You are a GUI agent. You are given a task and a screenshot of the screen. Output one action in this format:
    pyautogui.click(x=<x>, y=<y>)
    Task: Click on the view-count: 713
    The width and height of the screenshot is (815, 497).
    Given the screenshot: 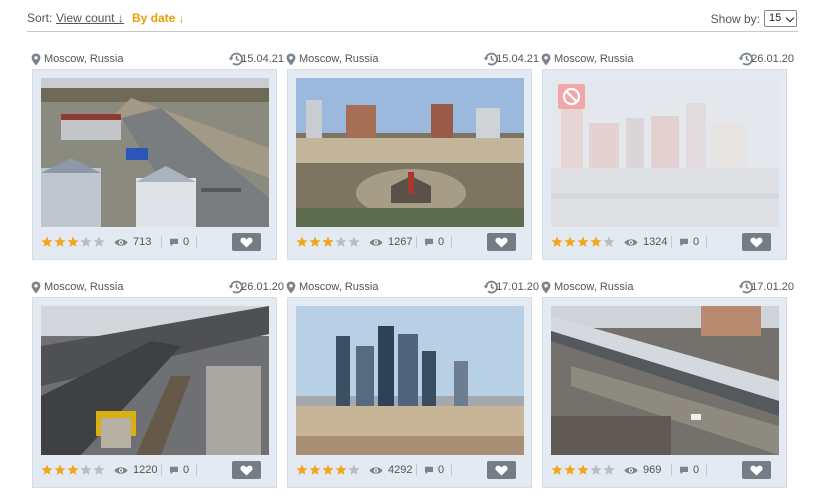 What is the action you would take?
    pyautogui.click(x=142, y=242)
    